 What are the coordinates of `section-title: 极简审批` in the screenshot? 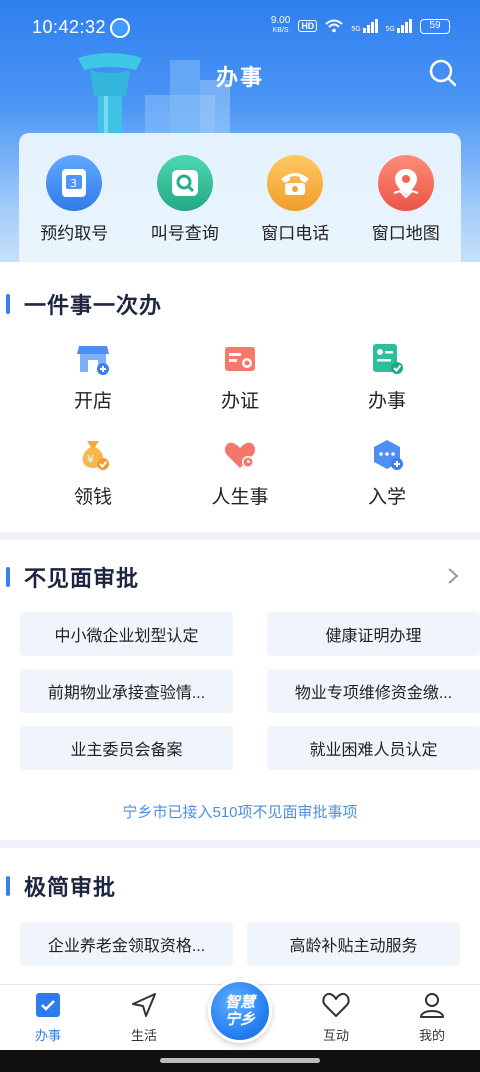 It's located at (70, 887).